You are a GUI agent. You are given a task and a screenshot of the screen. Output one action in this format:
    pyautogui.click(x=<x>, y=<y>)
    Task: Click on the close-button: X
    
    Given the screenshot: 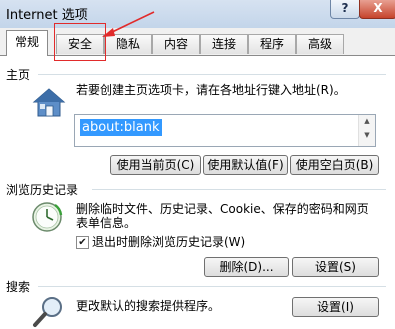 What is the action you would take?
    pyautogui.click(x=377, y=9)
    